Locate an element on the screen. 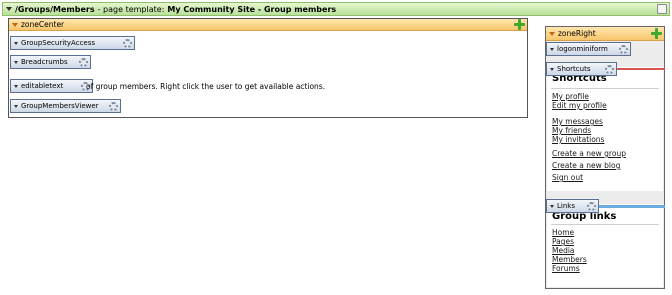  webpart-breadcrumbs: Breadcrumbs is located at coordinates (50, 62).